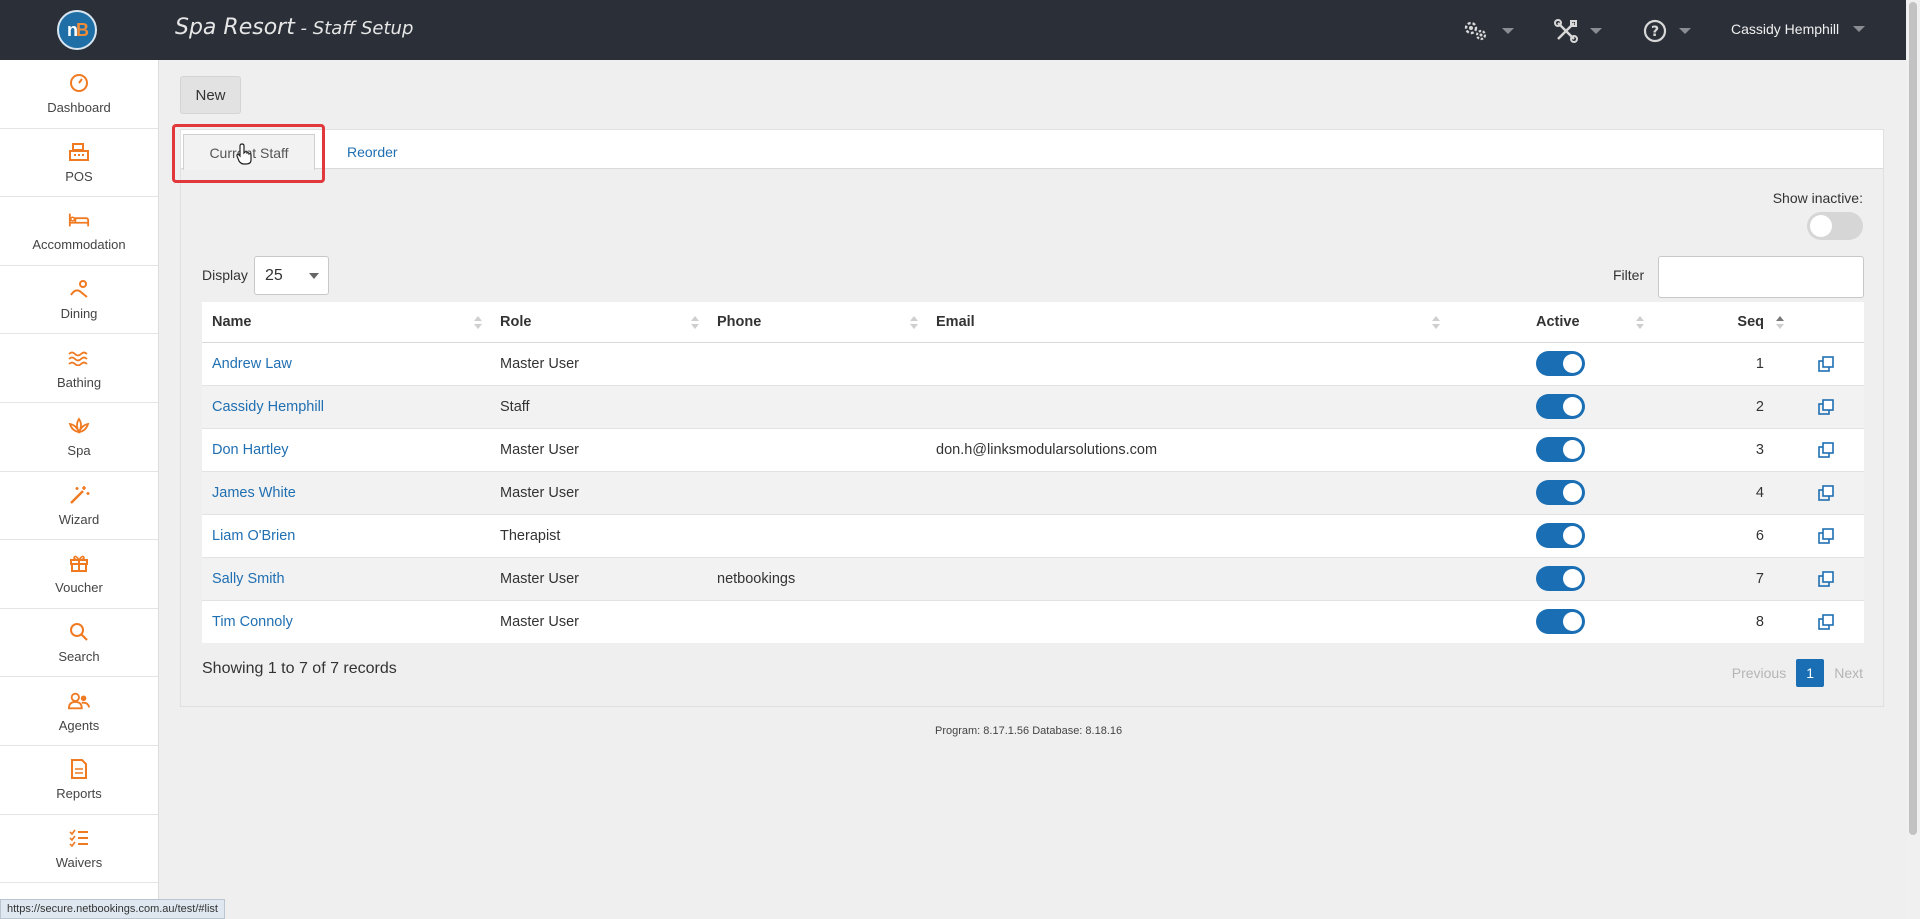 The width and height of the screenshot is (1920, 919). What do you see at coordinates (77, 30) in the screenshot?
I see `netbookings-logo-icon: nB` at bounding box center [77, 30].